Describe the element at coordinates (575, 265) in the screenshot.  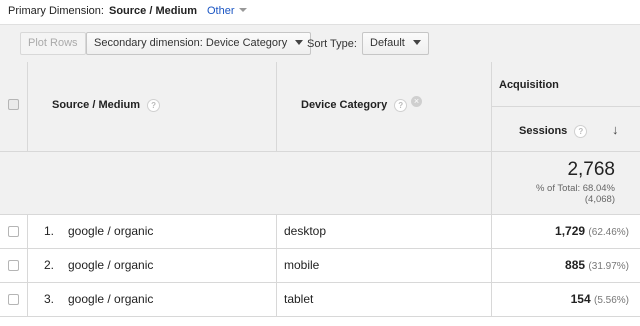
I see `sessions-value: 885` at that location.